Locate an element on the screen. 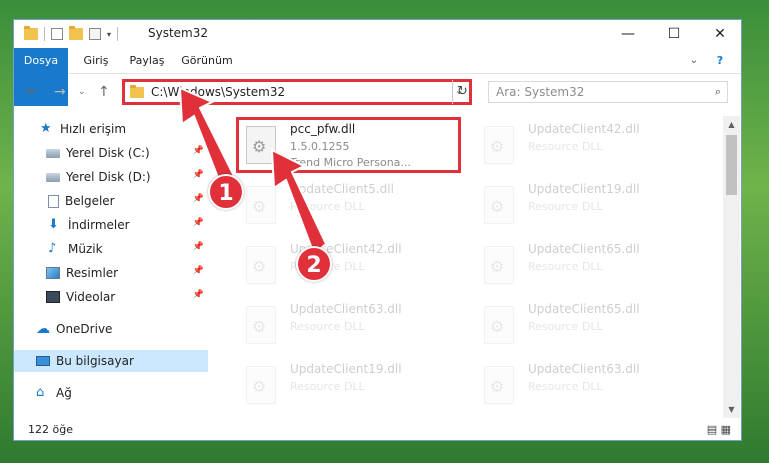  maximize-button: ☐ is located at coordinates (674, 34).